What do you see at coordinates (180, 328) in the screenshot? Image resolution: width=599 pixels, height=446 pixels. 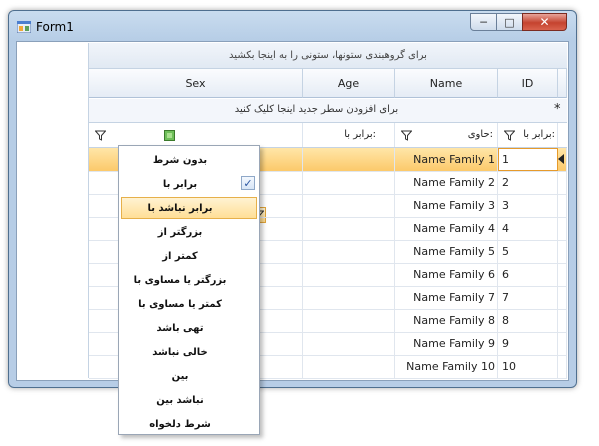 I see `menu-item-label: تهی باشد` at bounding box center [180, 328].